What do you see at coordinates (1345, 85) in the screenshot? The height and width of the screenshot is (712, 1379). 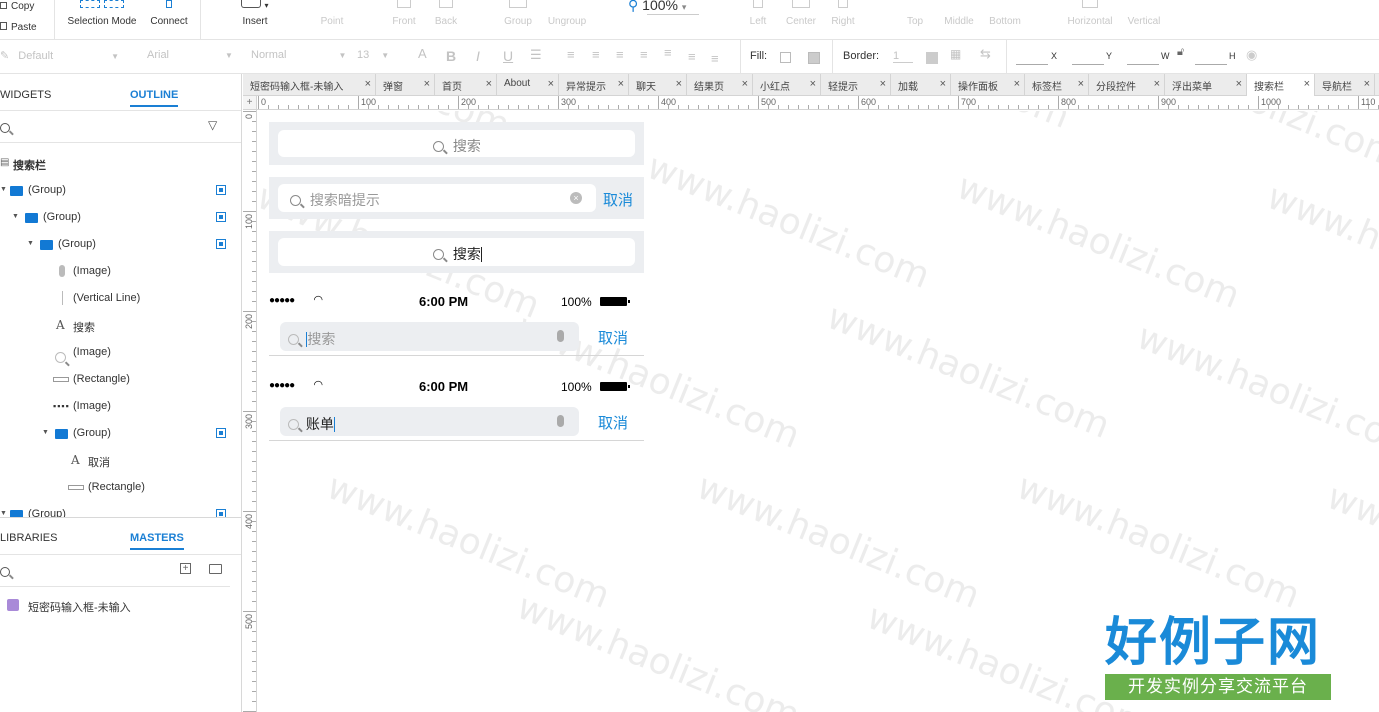 I see `tab-page: 导航栏 ×` at bounding box center [1345, 85].